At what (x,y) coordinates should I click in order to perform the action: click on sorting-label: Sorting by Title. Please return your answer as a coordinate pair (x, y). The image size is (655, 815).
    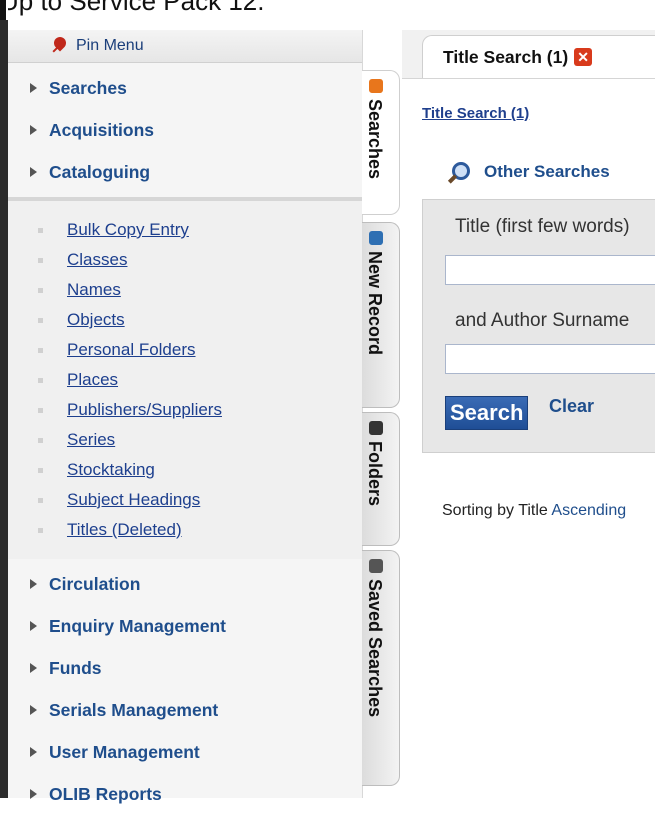
    Looking at the image, I should click on (495, 510).